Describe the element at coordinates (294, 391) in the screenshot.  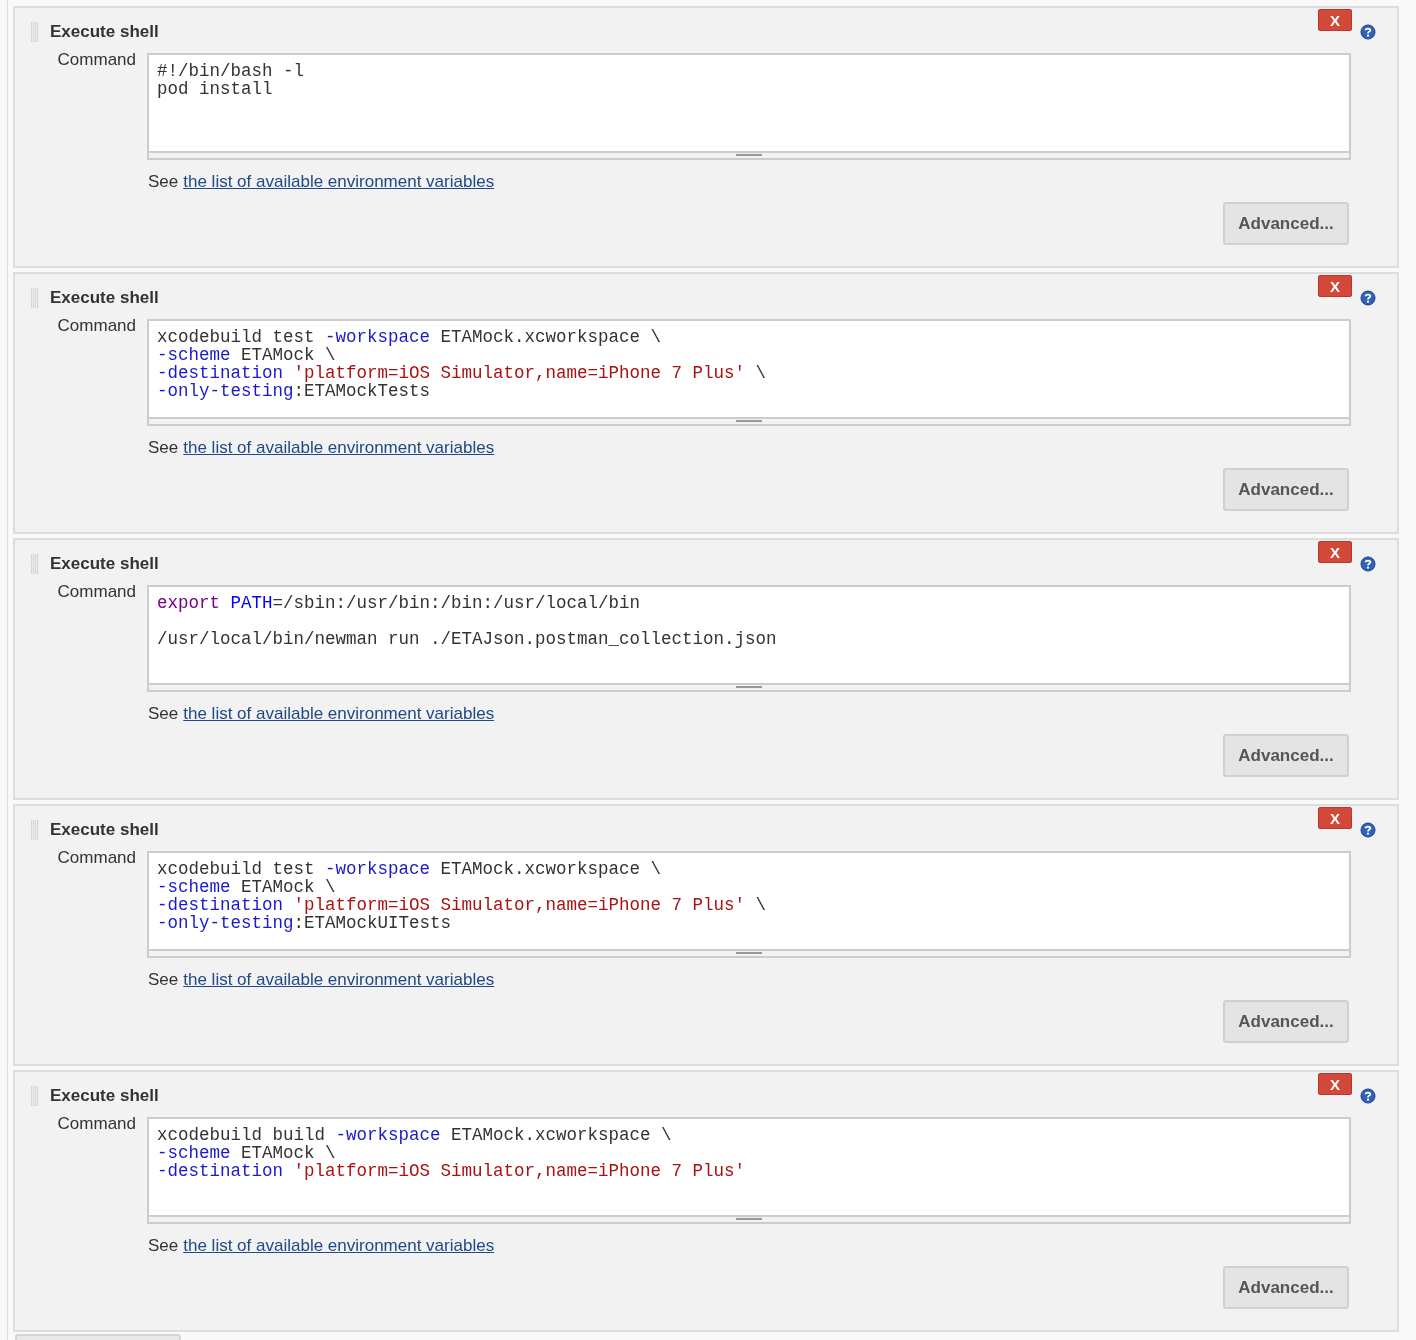
I see `code-line: -only-testing:ETAMockTests` at that location.